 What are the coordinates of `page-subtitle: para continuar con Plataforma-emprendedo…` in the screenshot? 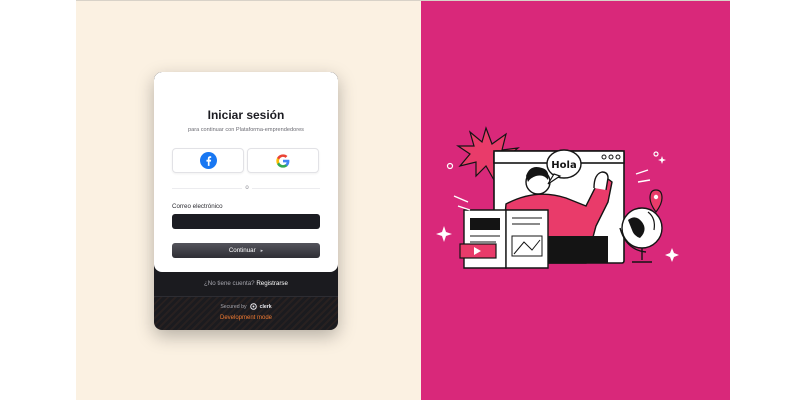 It's located at (246, 130).